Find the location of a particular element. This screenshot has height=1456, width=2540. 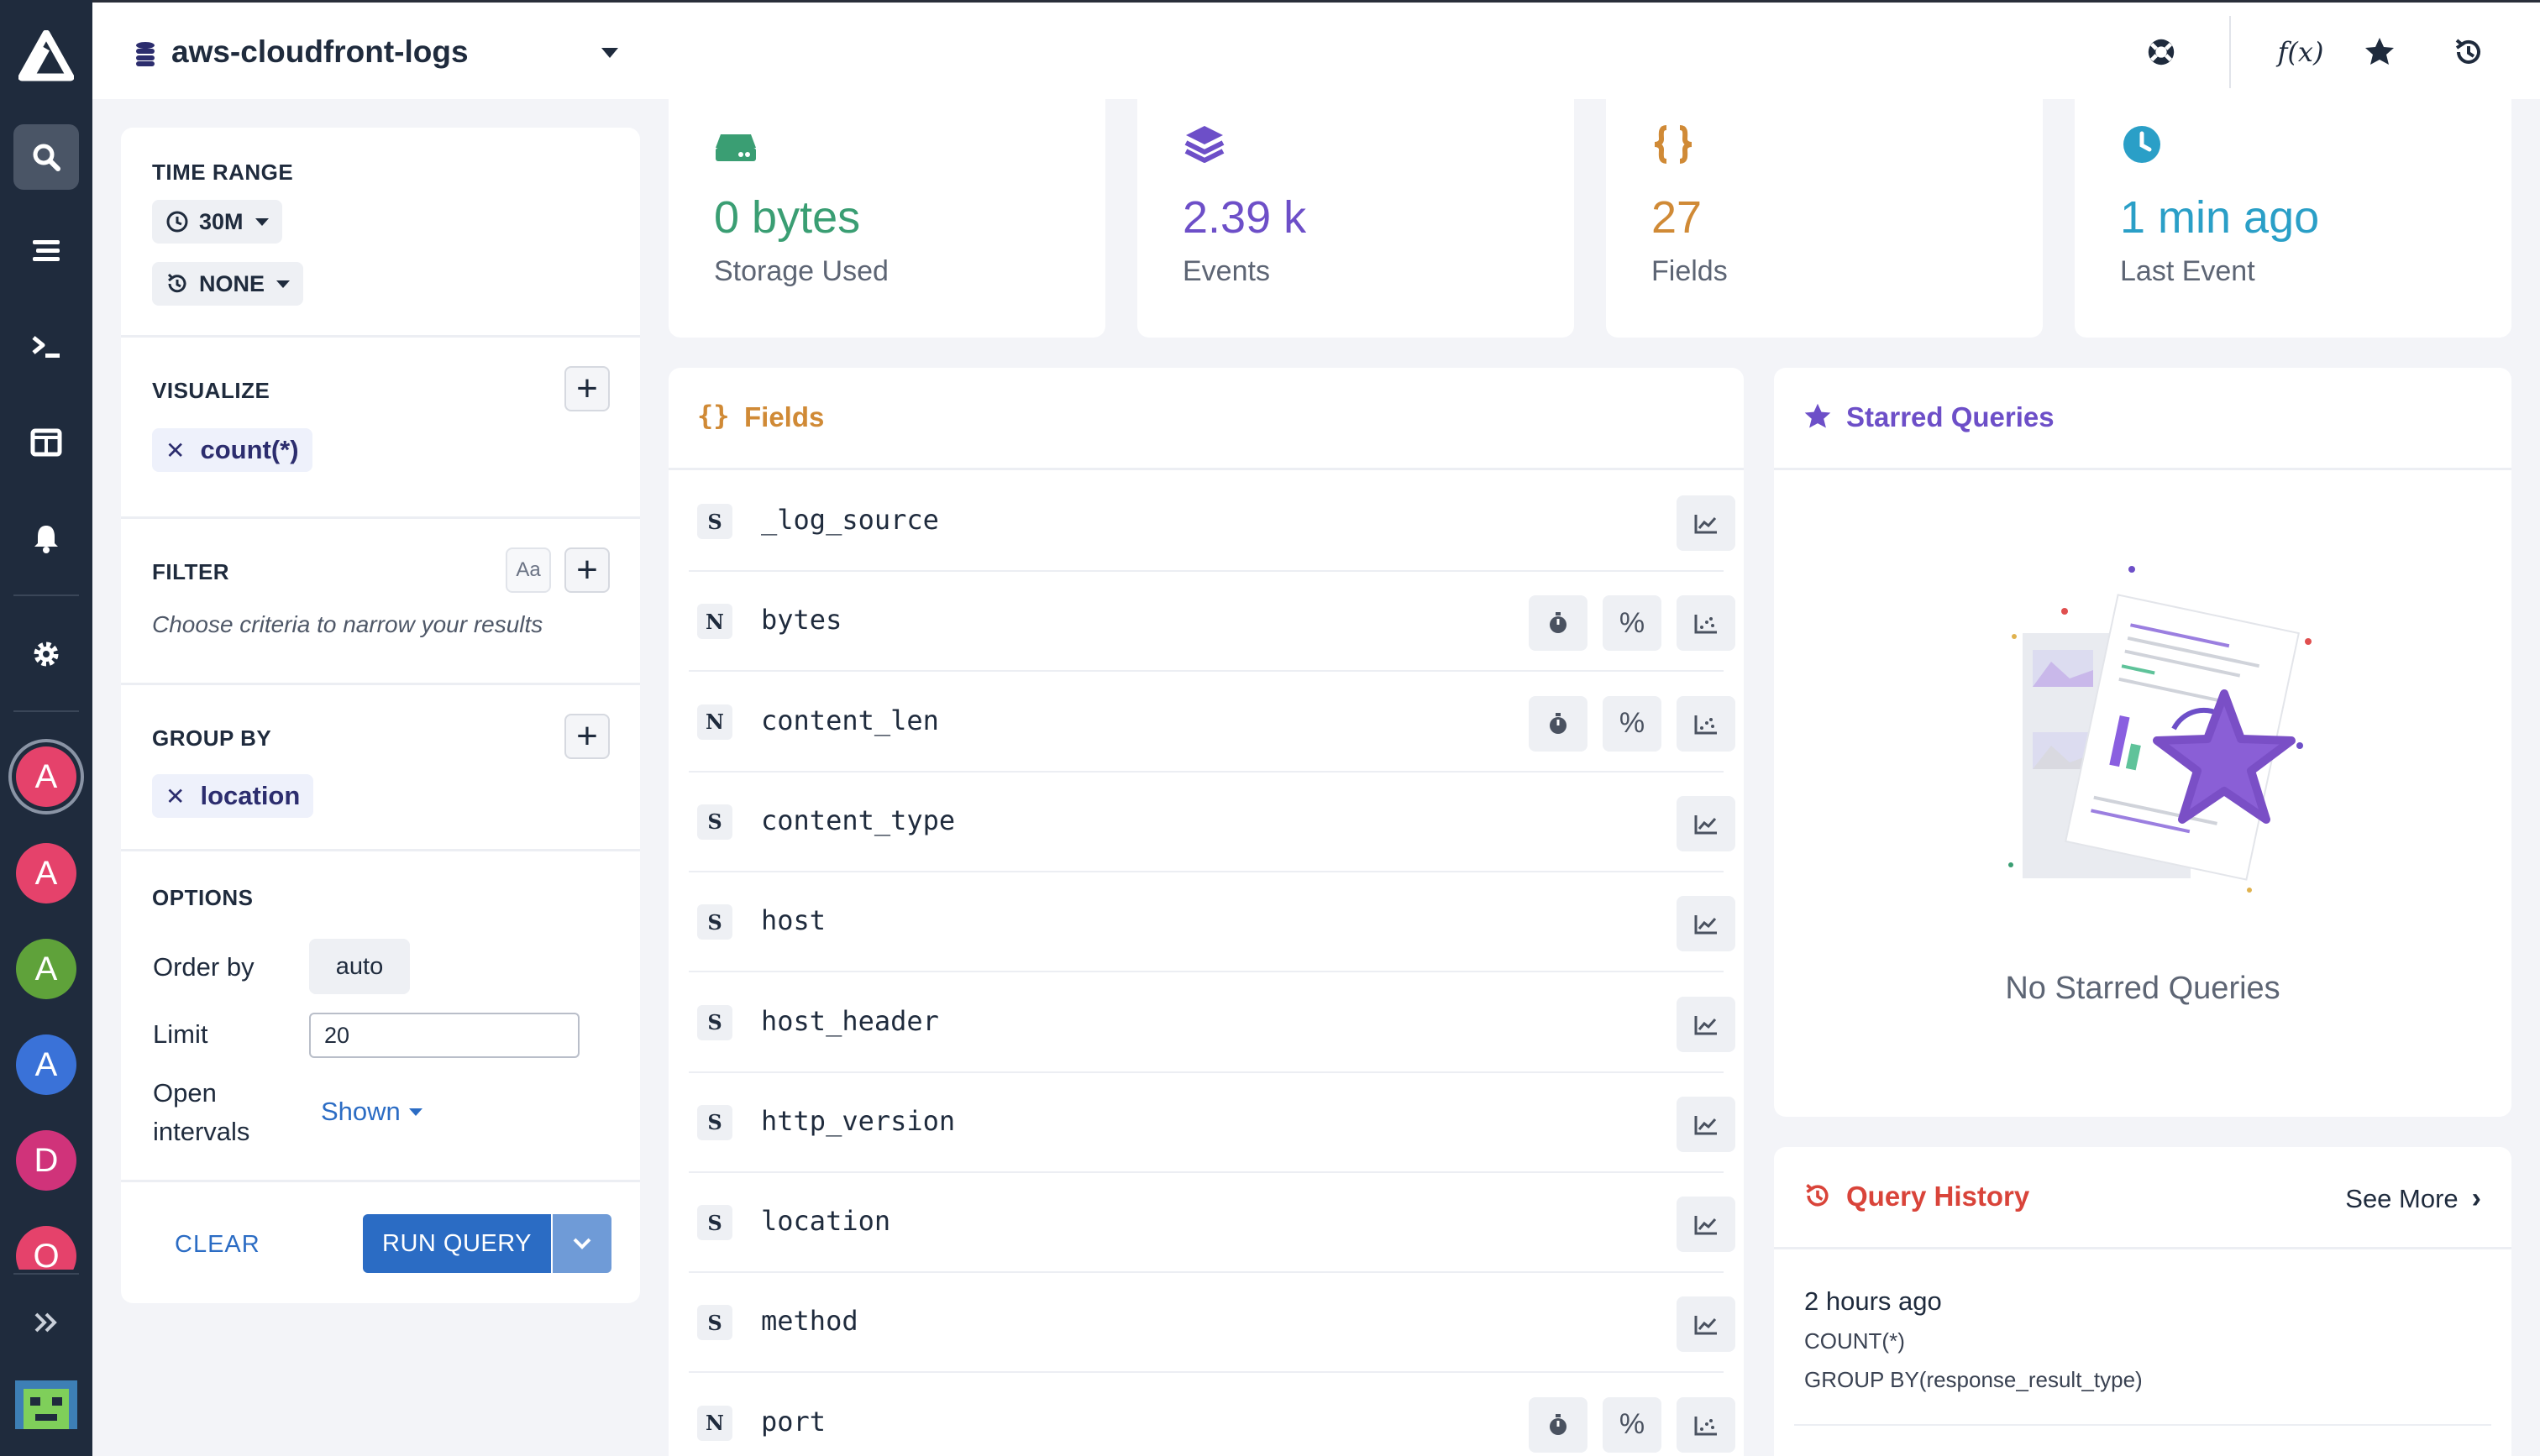

nav-settings is located at coordinates (46, 654).